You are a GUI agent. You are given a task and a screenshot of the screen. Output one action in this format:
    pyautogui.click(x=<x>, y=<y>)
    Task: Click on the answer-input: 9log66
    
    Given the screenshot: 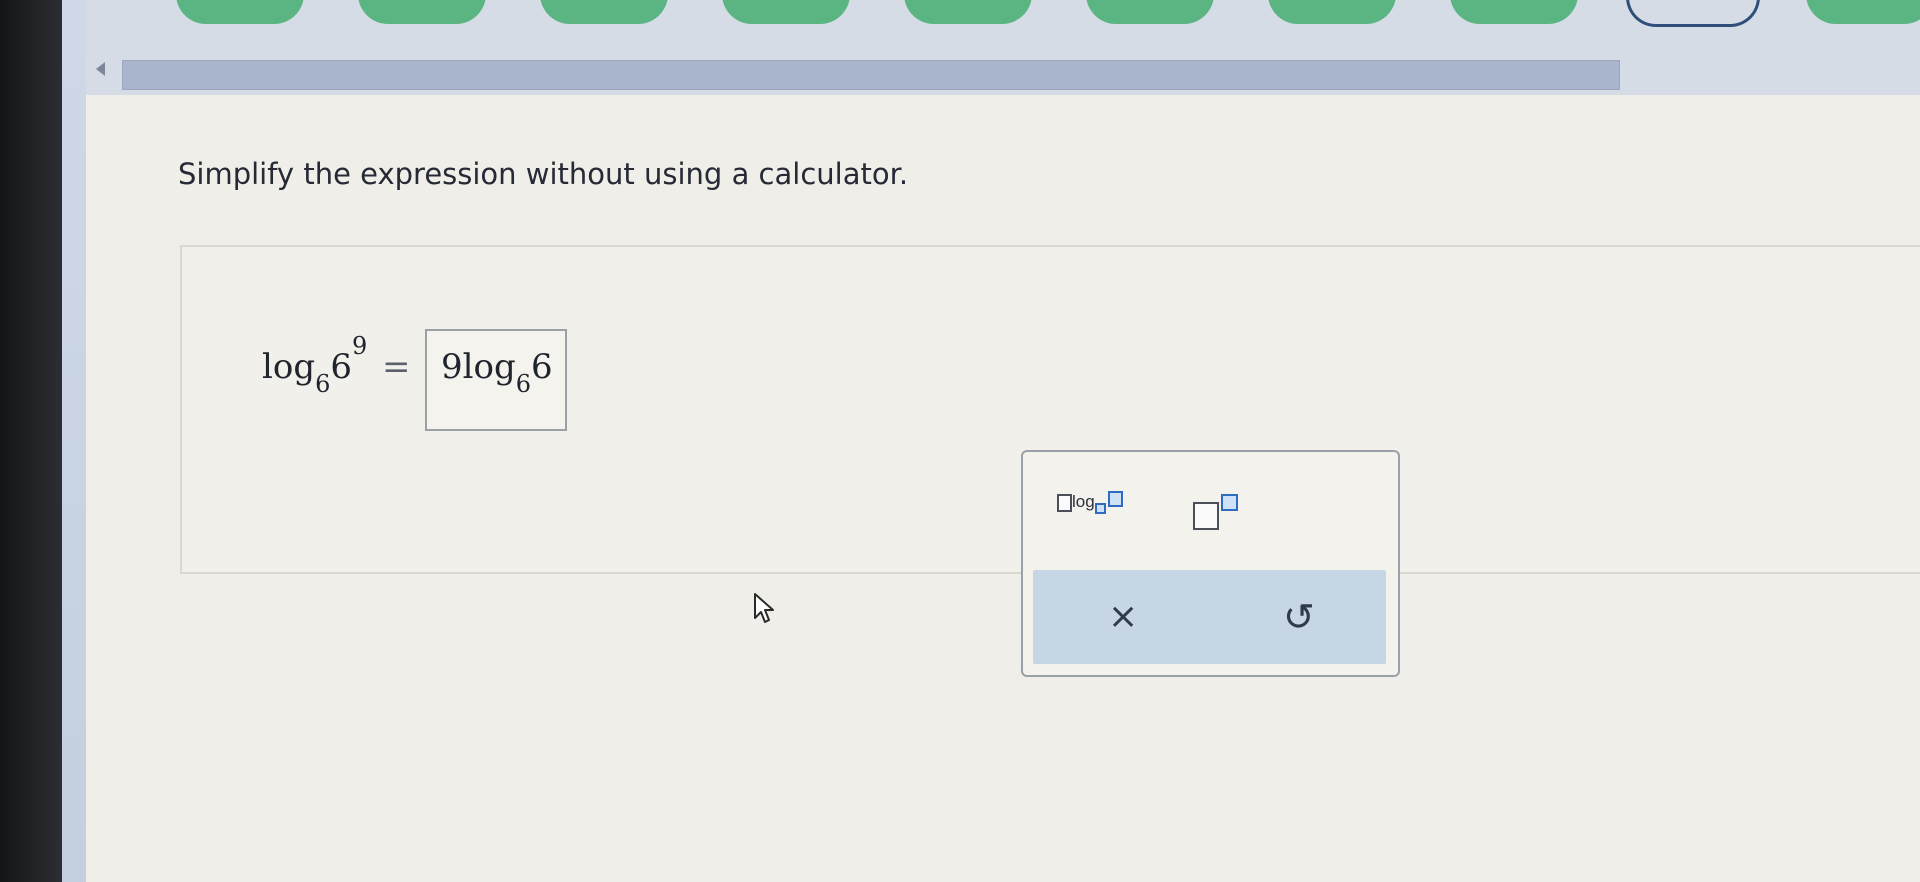 What is the action you would take?
    pyautogui.click(x=496, y=380)
    